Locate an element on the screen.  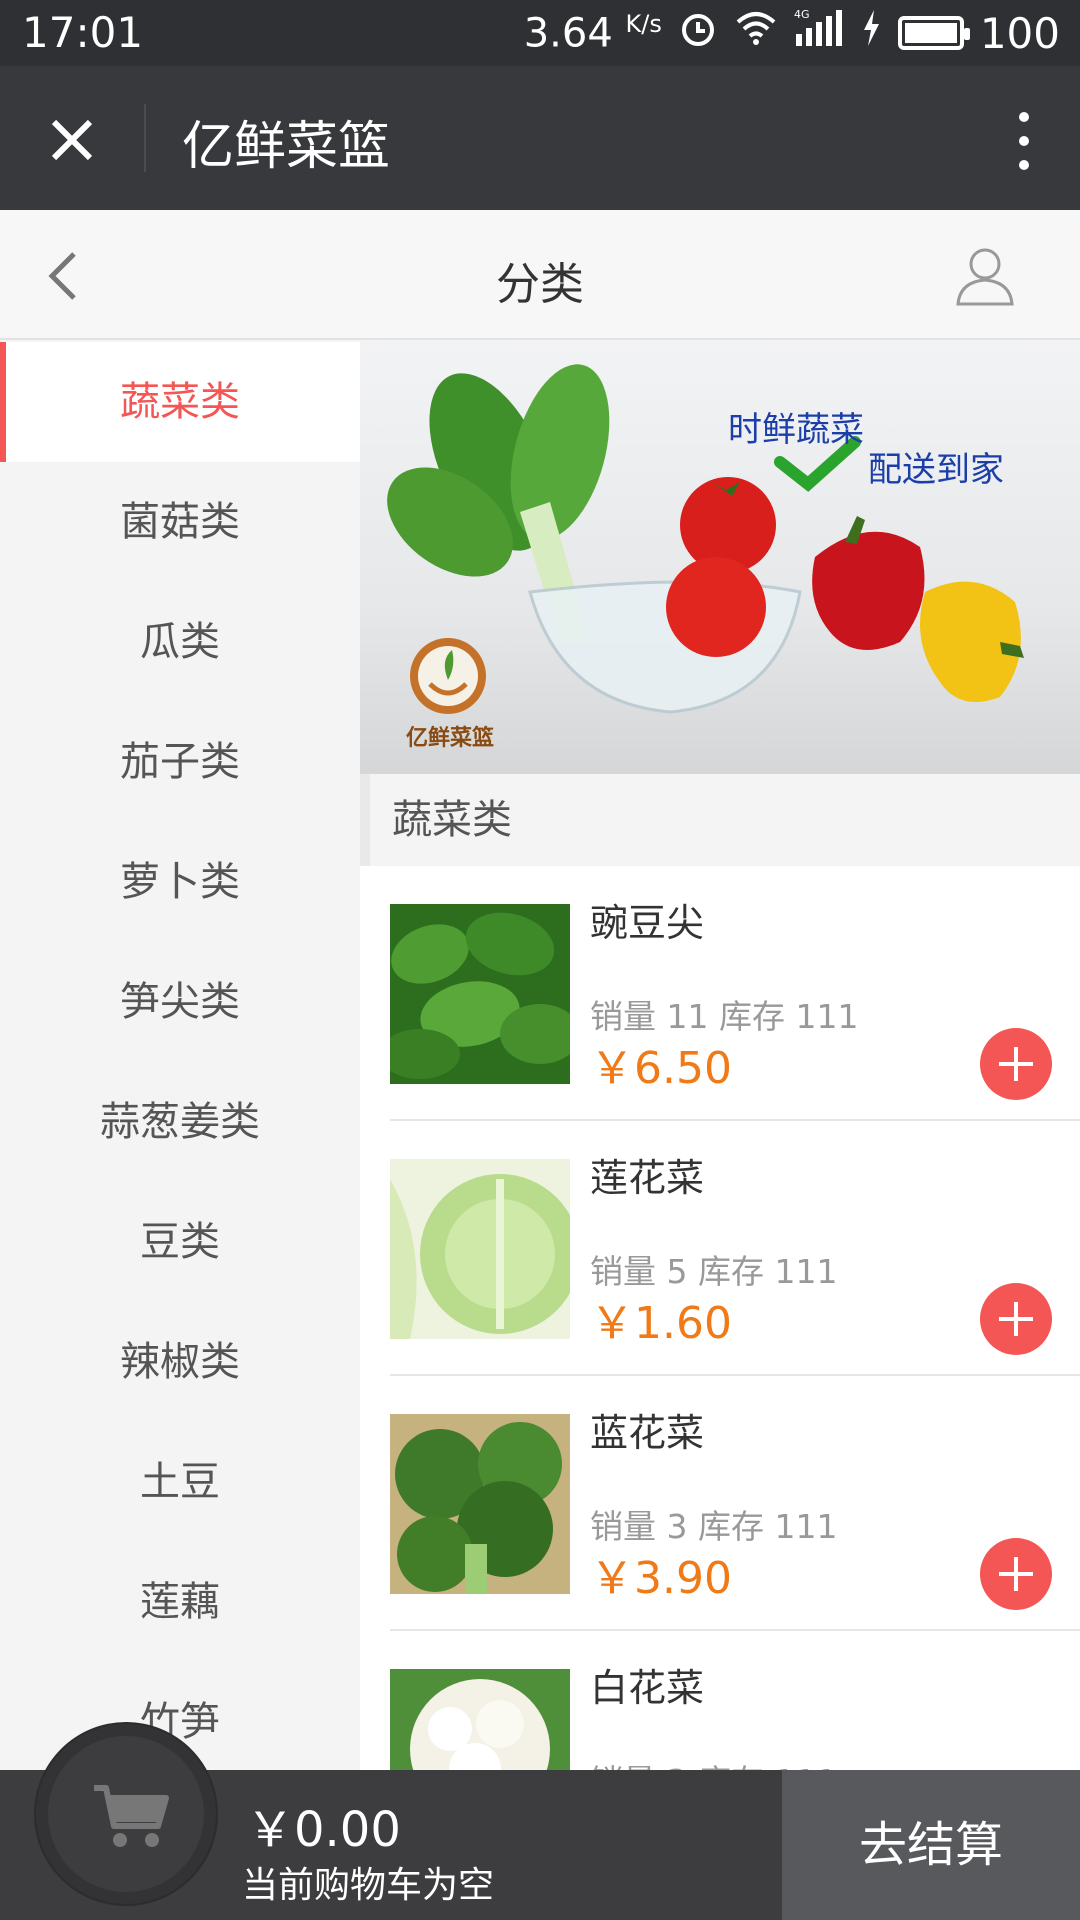
category-item-lotus-root: 莲藕 is located at coordinates (180, 1602).